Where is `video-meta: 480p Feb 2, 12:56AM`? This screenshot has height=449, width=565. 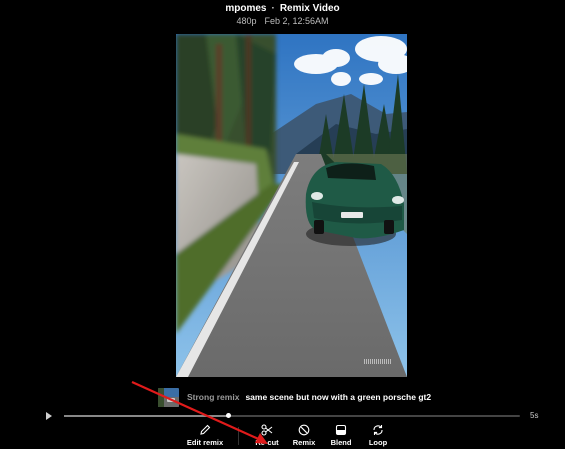
video-meta: 480p Feb 2, 12:56AM is located at coordinates (282, 21).